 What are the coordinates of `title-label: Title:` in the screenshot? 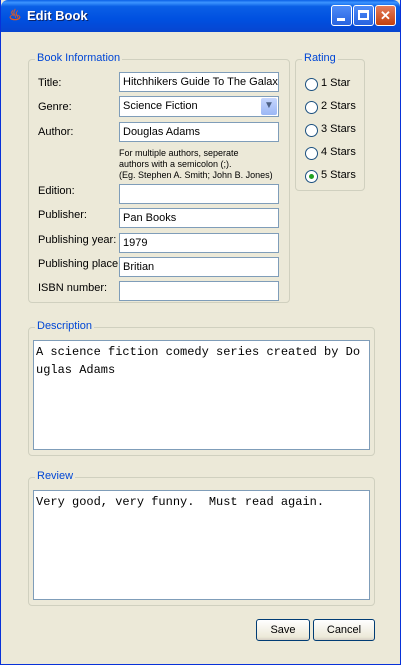 It's located at (50, 83).